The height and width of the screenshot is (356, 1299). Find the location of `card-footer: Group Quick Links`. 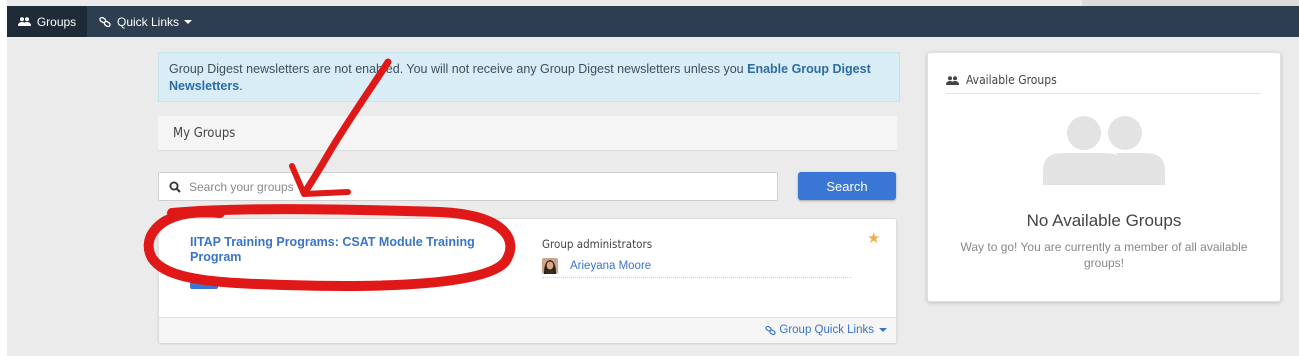

card-footer: Group Quick Links is located at coordinates (527, 330).